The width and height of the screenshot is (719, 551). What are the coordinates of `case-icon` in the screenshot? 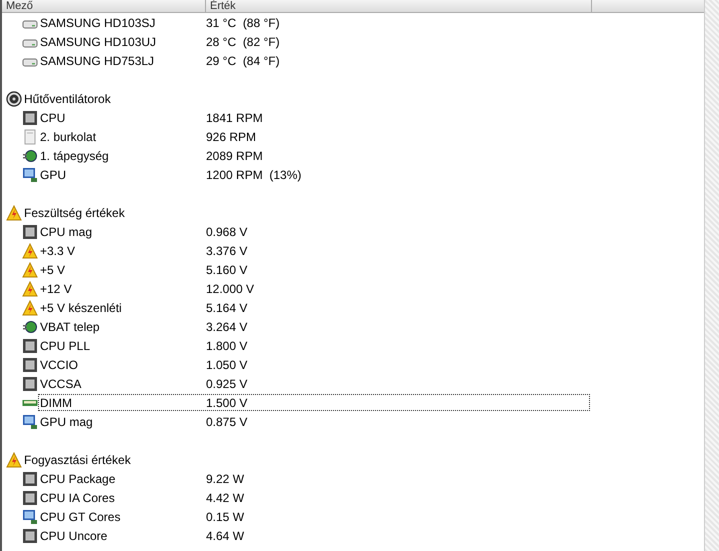 It's located at (30, 136).